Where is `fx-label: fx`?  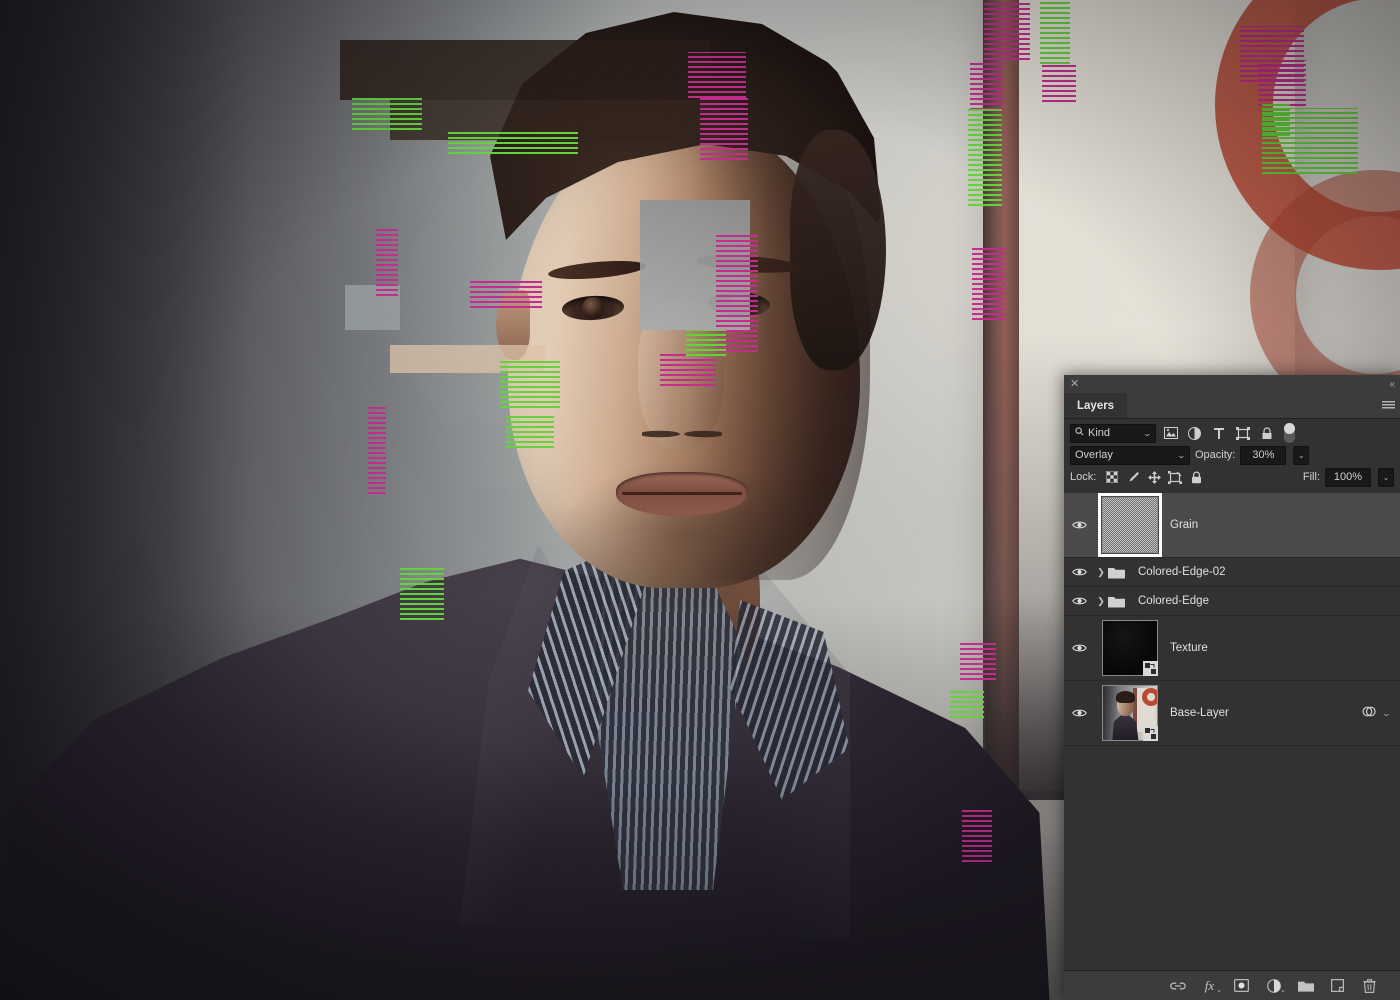 fx-label: fx is located at coordinates (1209, 985).